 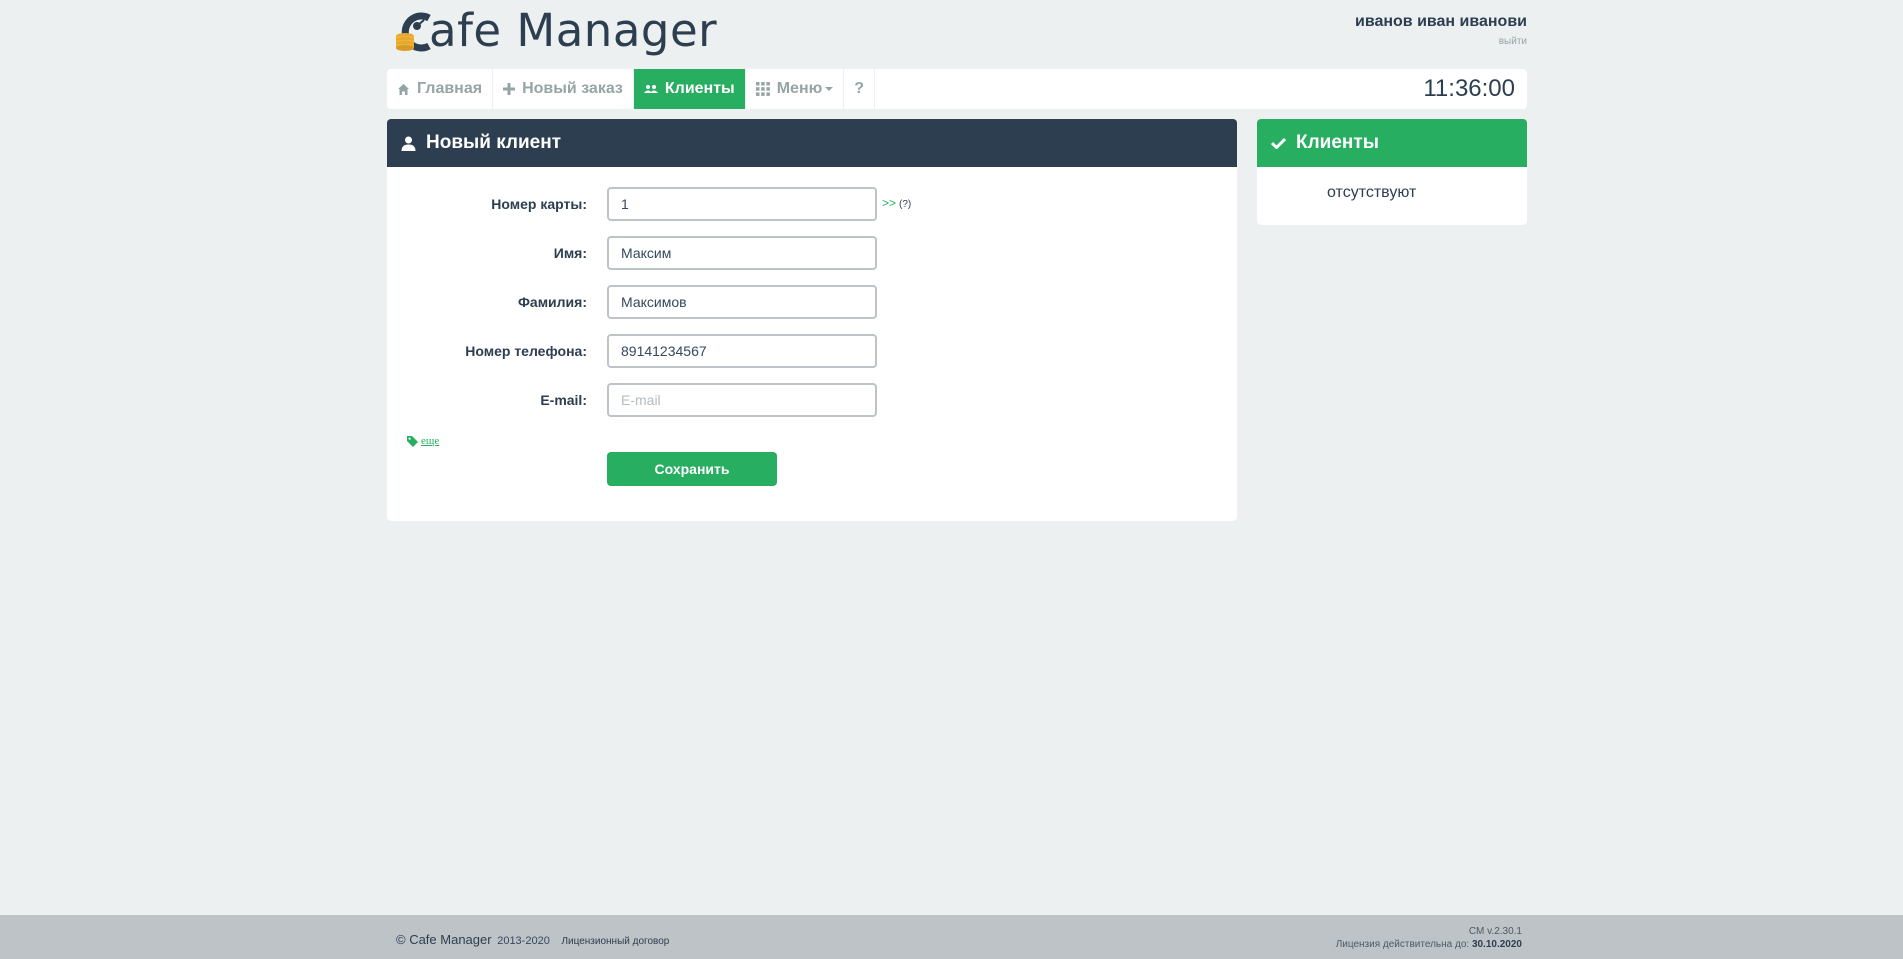 What do you see at coordinates (408, 143) in the screenshot?
I see `user-icon` at bounding box center [408, 143].